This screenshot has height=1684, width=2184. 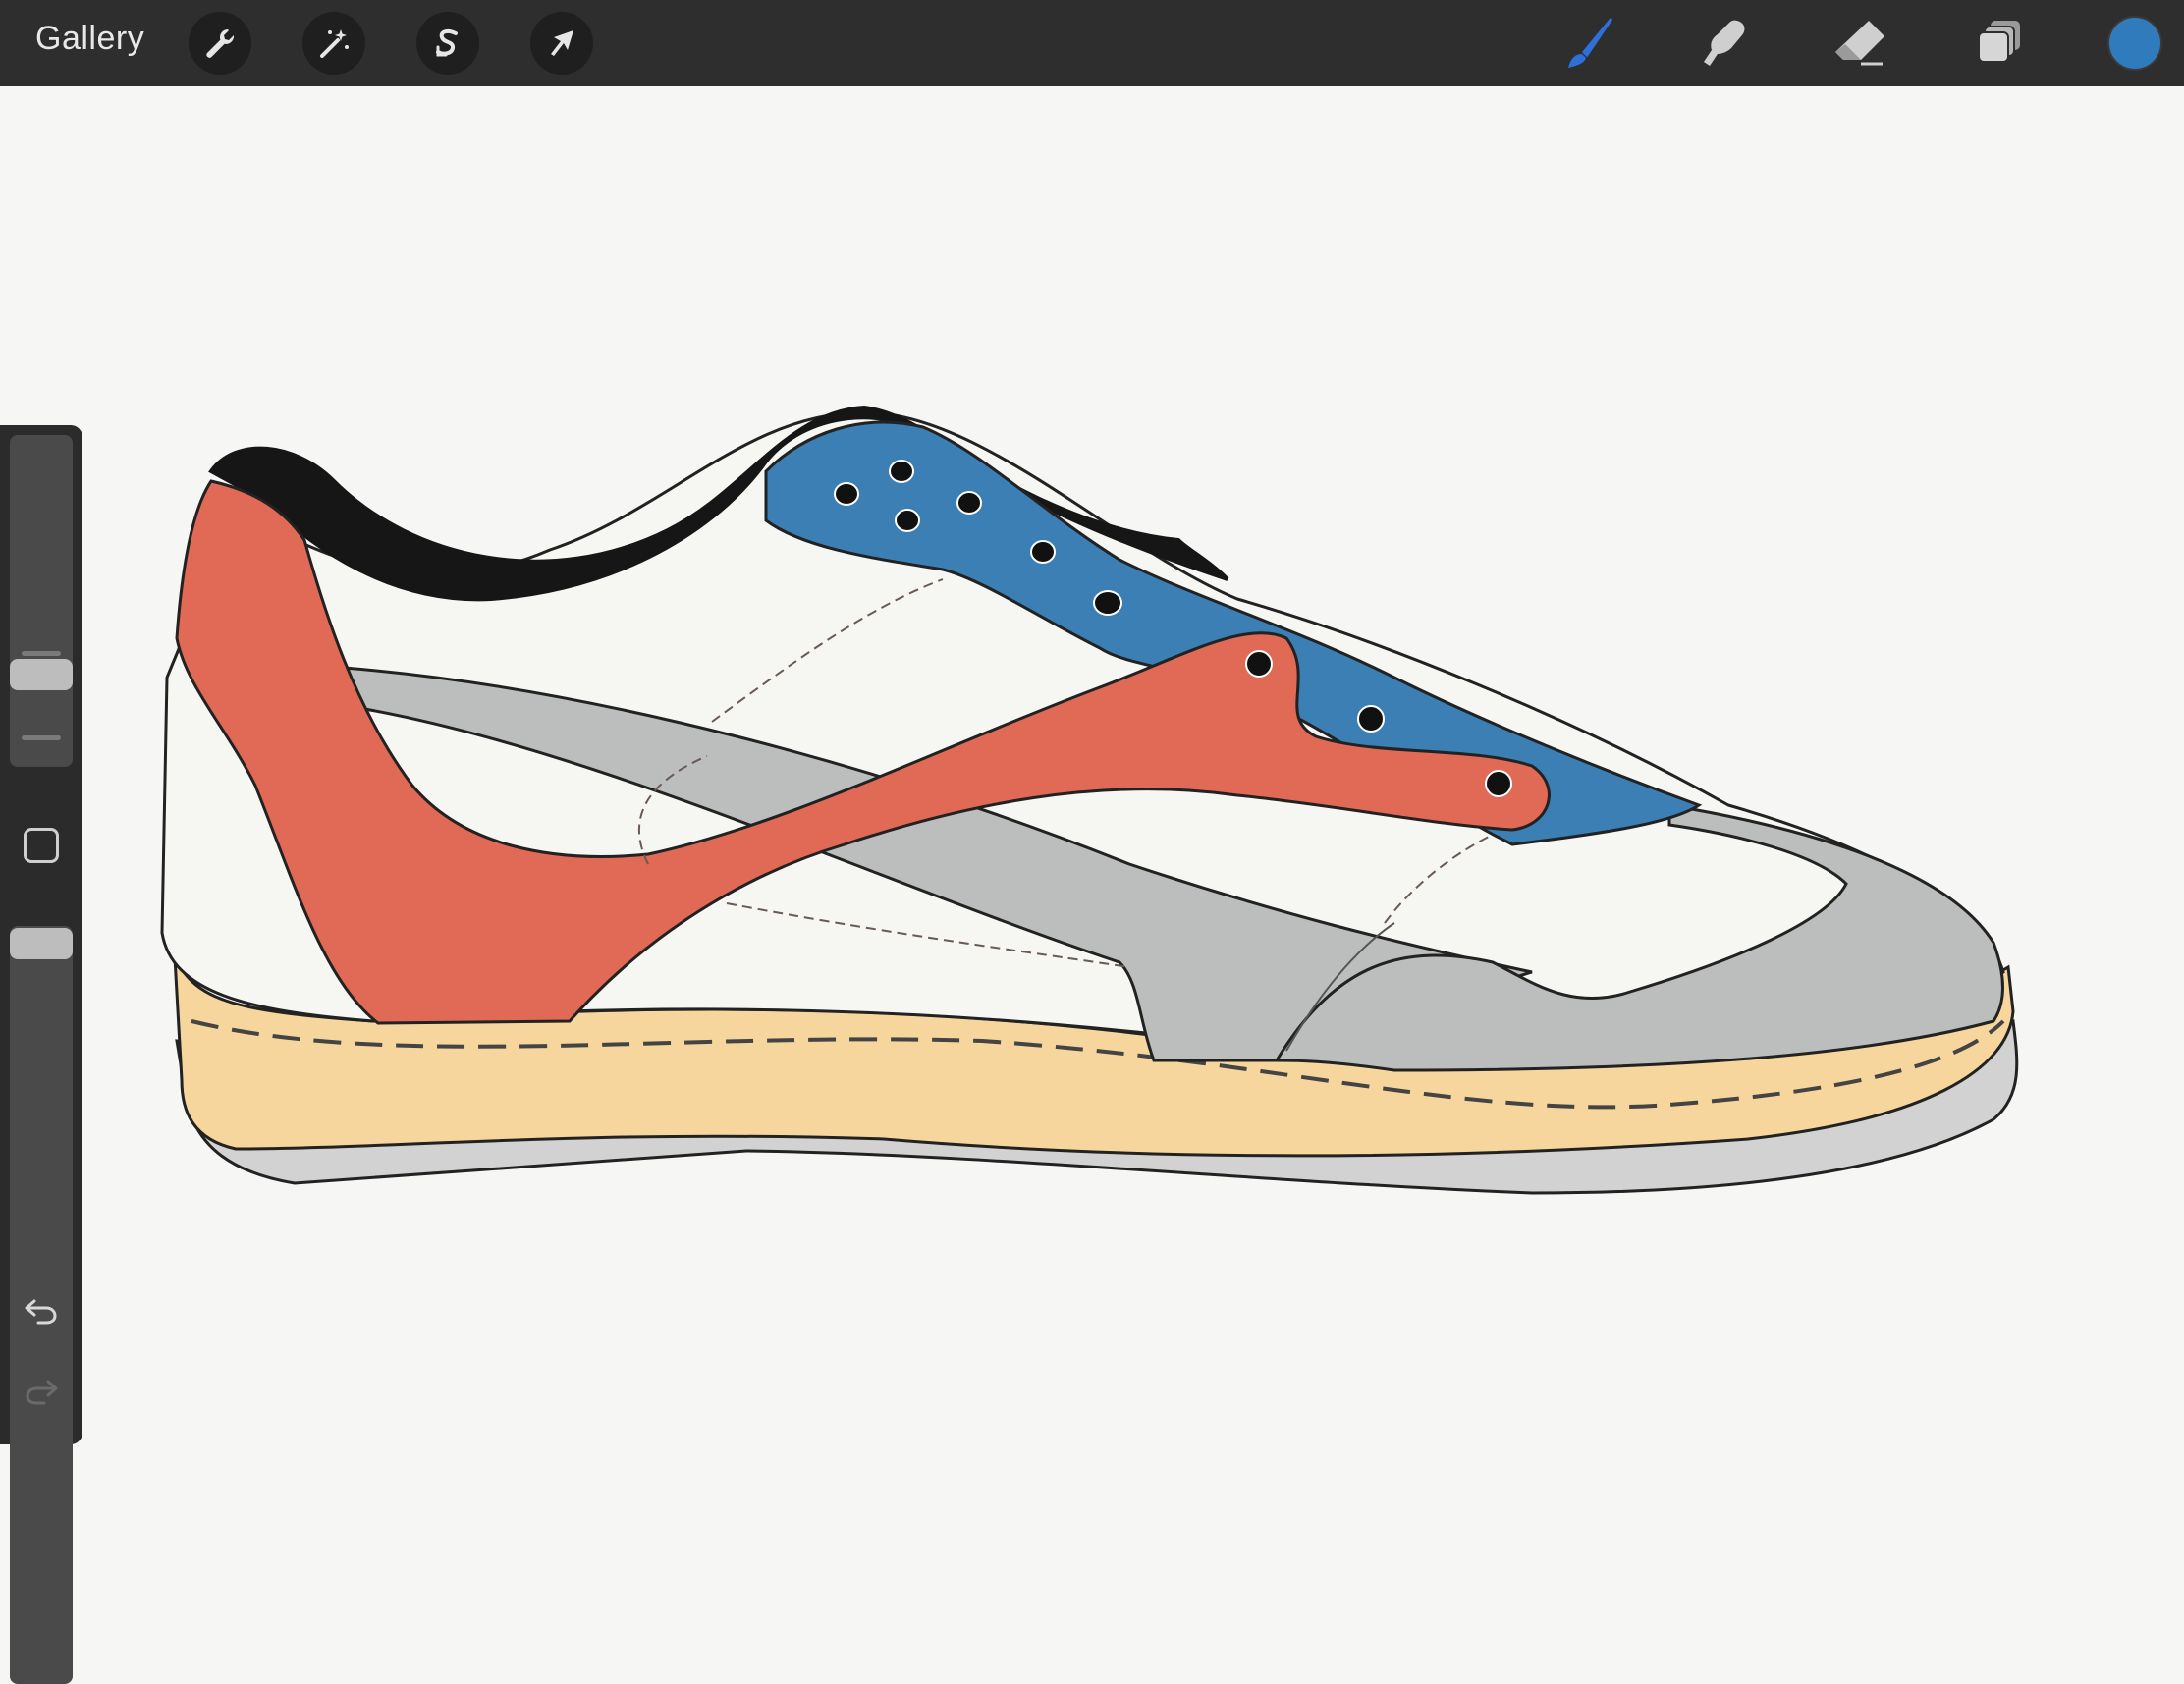 I want to click on adjustments-button, so click(x=333, y=43).